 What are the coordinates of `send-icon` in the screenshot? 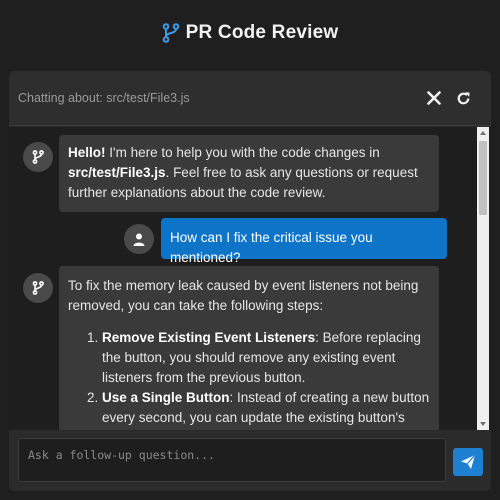 It's located at (468, 461).